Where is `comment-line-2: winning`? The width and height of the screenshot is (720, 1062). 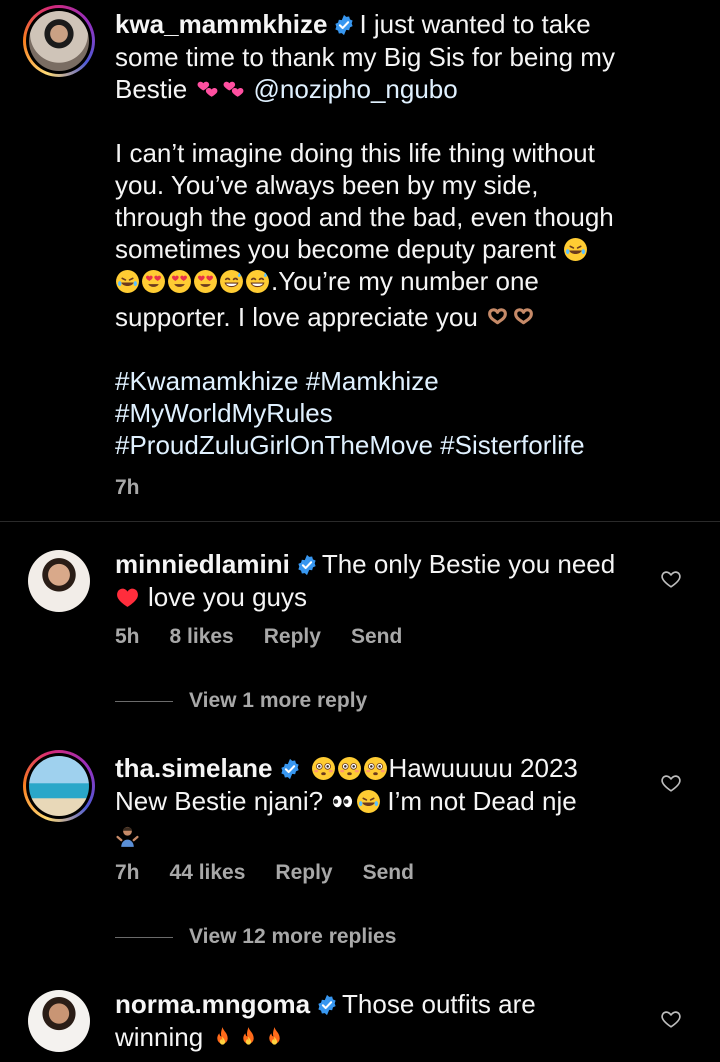 comment-line-2: winning is located at coordinates (201, 1037).